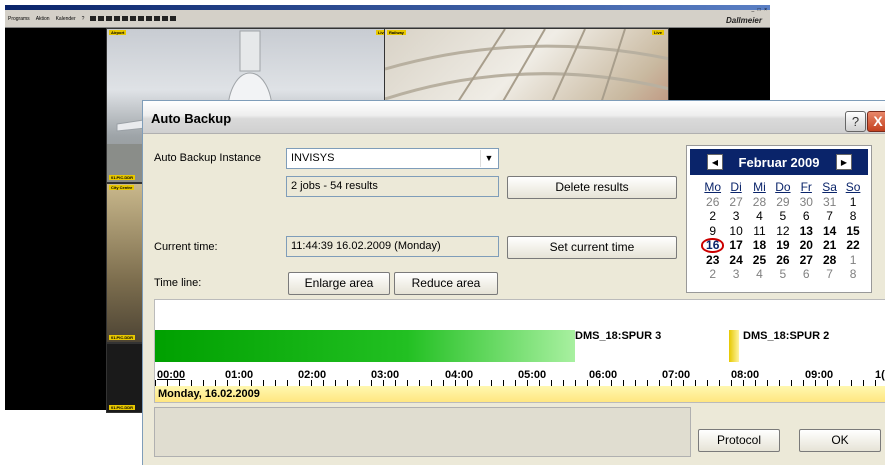 This screenshot has width=885, height=465. I want to click on layout-13-icon, so click(157, 18).